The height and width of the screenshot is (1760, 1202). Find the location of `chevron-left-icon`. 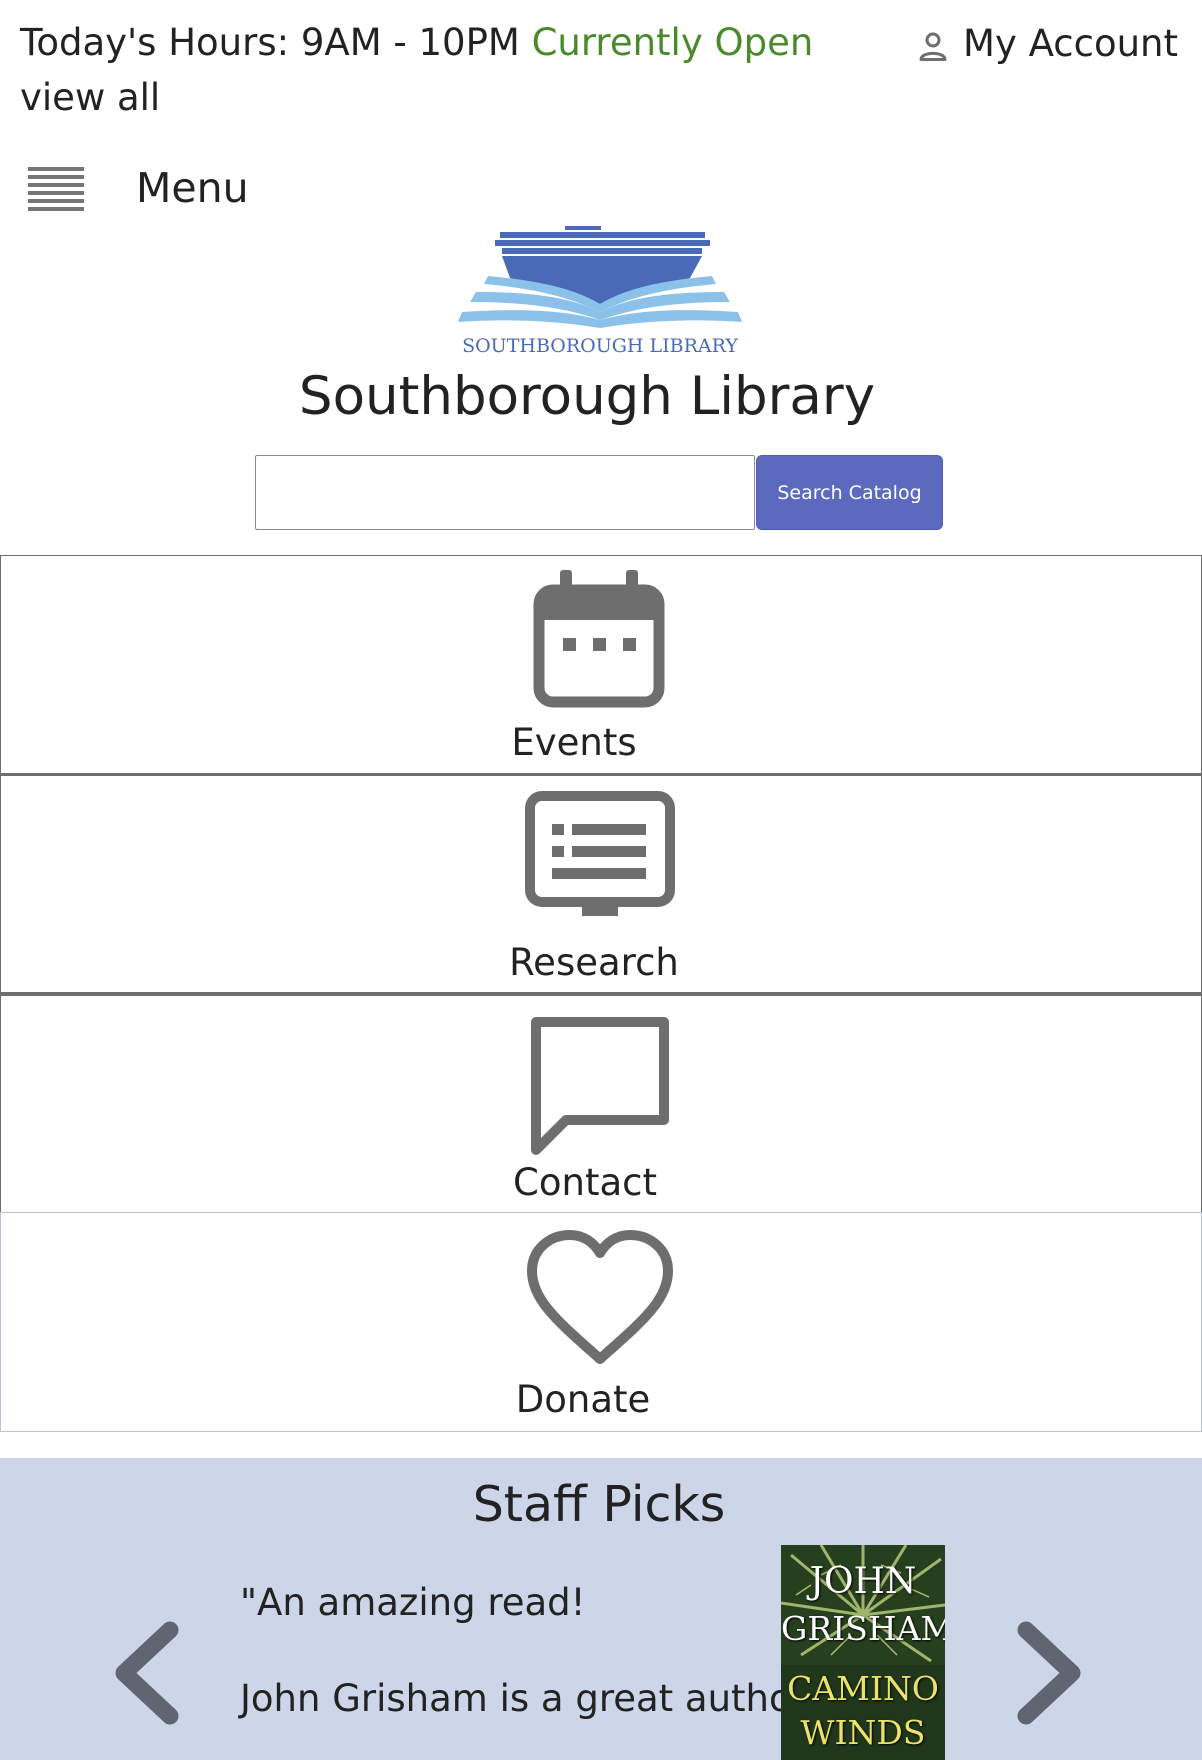

chevron-left-icon is located at coordinates (146, 1673).